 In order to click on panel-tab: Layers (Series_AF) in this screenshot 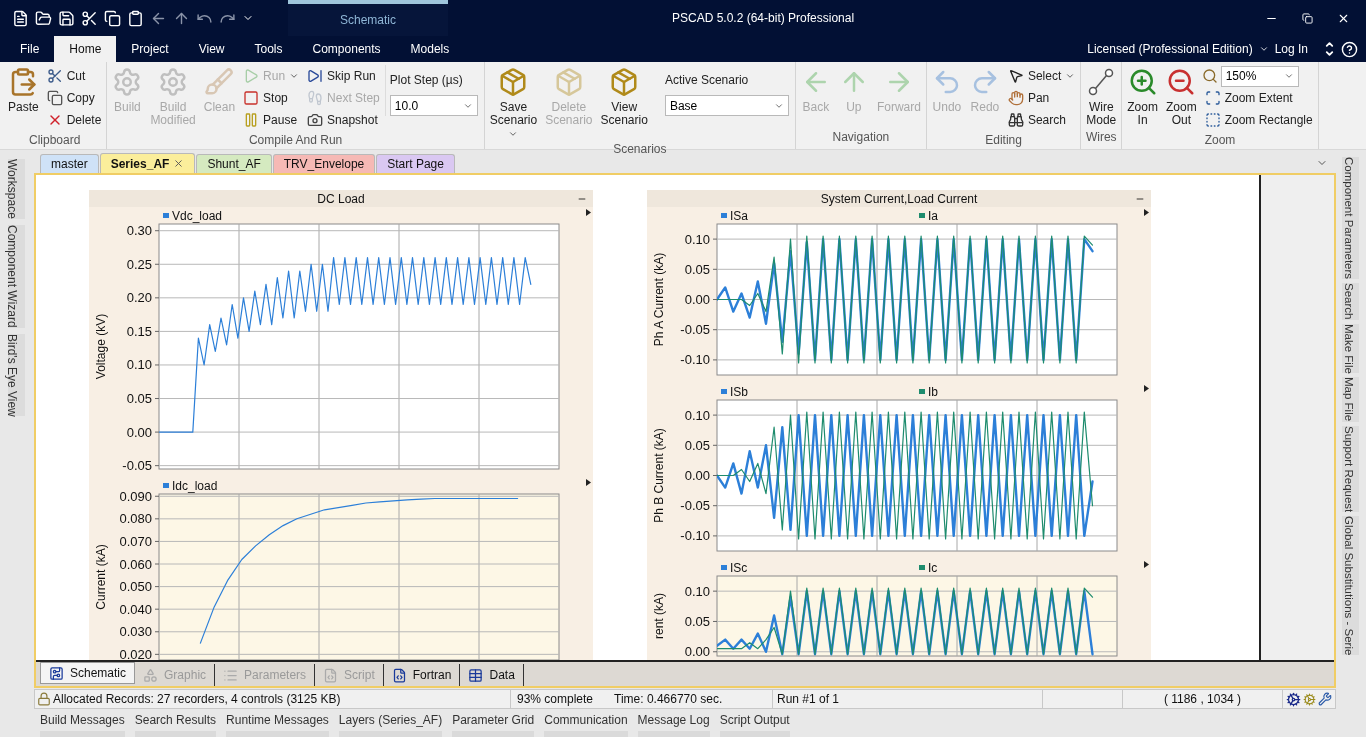, I will do `click(390, 724)`.